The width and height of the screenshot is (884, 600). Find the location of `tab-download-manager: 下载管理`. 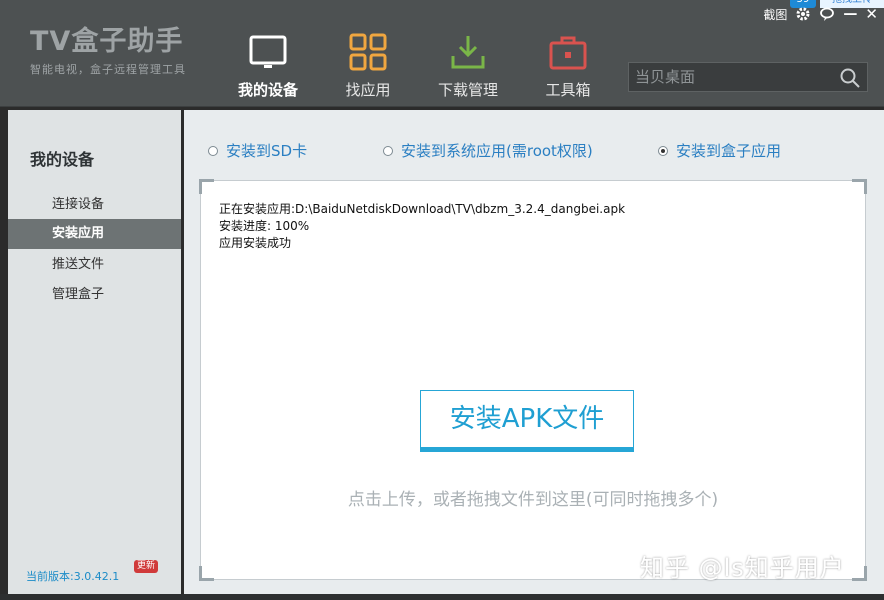

tab-download-manager: 下载管理 is located at coordinates (468, 67).